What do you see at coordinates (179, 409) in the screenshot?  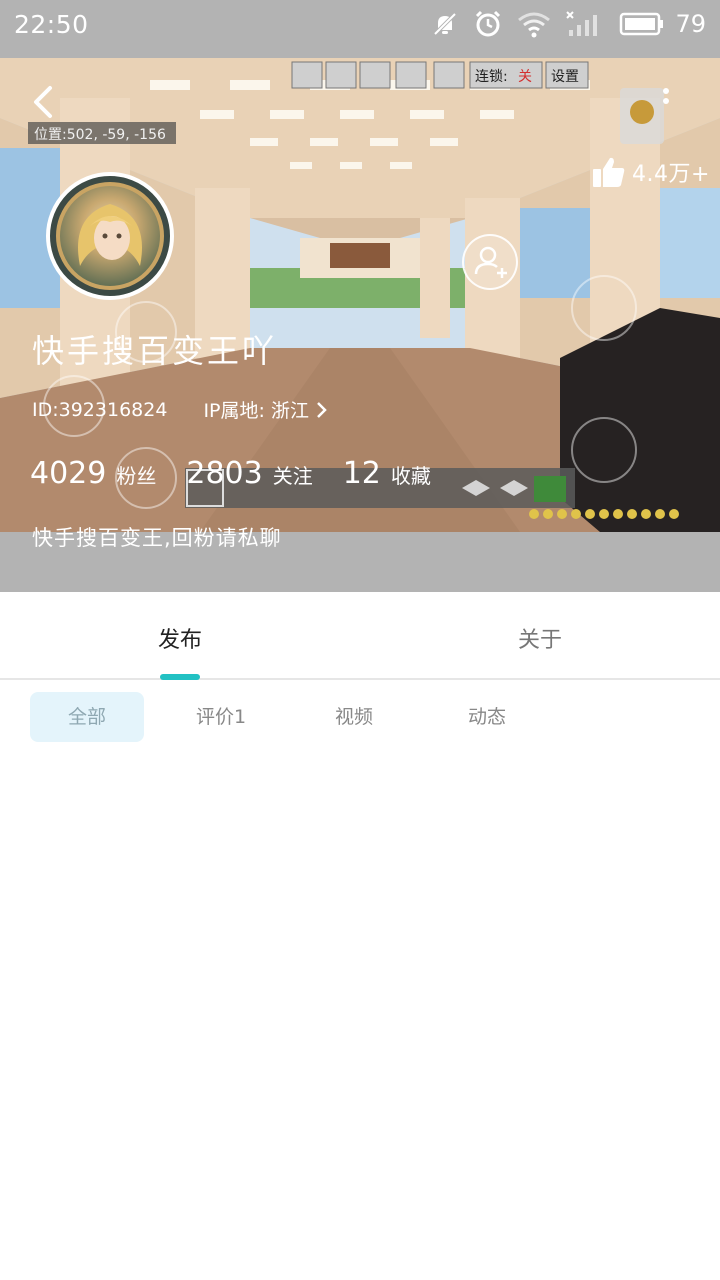 I see `profile-meta: ID:392316824 IP属地: 浙江` at bounding box center [179, 409].